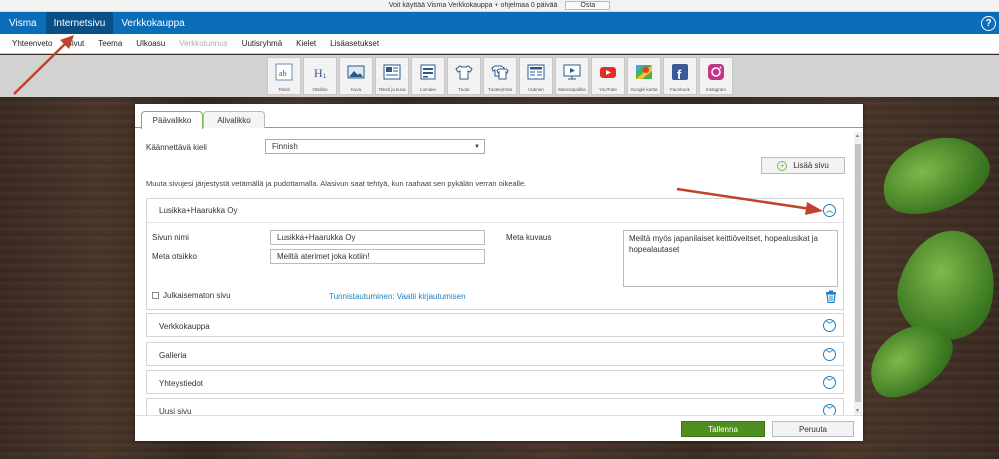 The height and width of the screenshot is (459, 999). What do you see at coordinates (857, 411) in the screenshot?
I see `scroll-down-icon: ▼` at bounding box center [857, 411].